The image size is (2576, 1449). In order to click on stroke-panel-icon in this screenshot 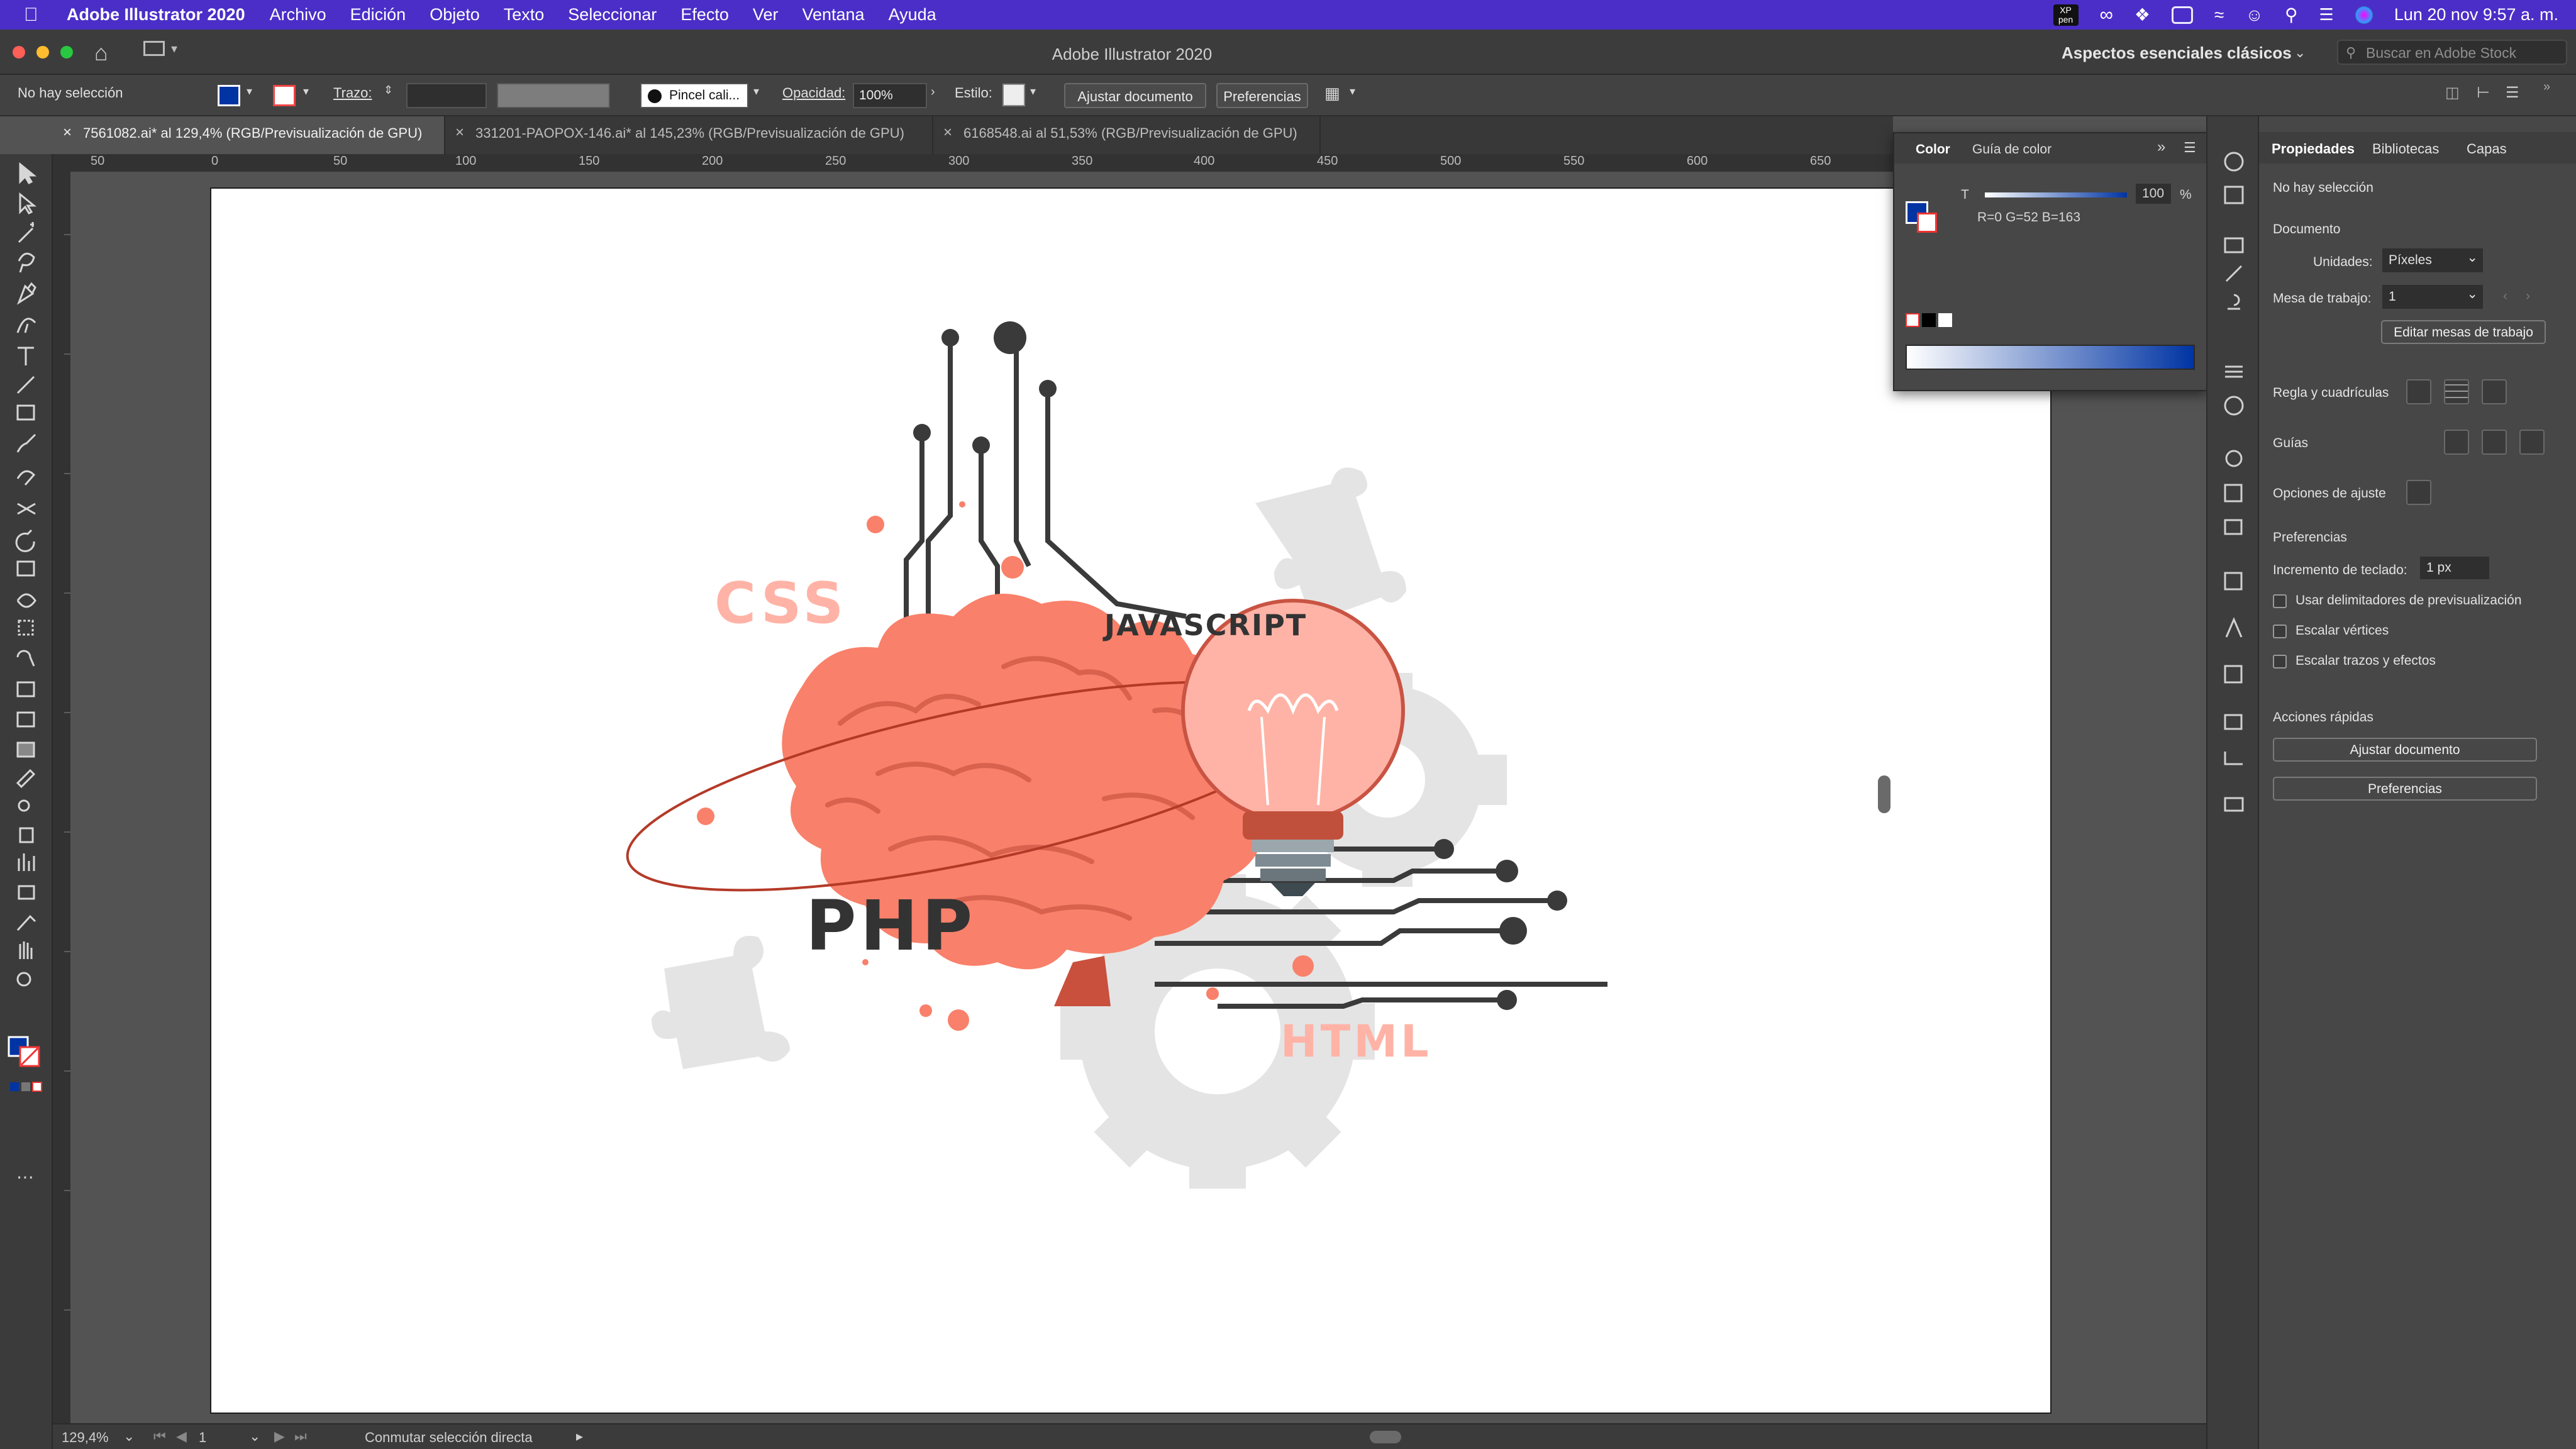, I will do `click(2234, 371)`.